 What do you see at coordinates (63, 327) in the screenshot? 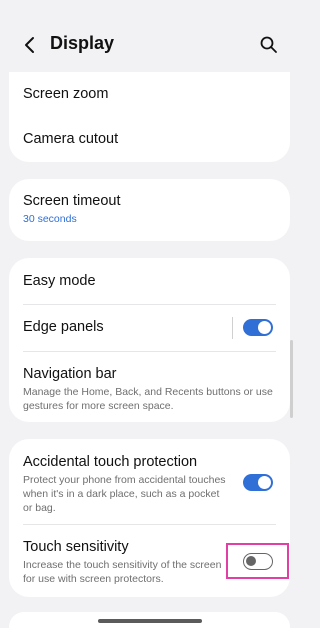
I see `edge-panels-label: Edge panels` at bounding box center [63, 327].